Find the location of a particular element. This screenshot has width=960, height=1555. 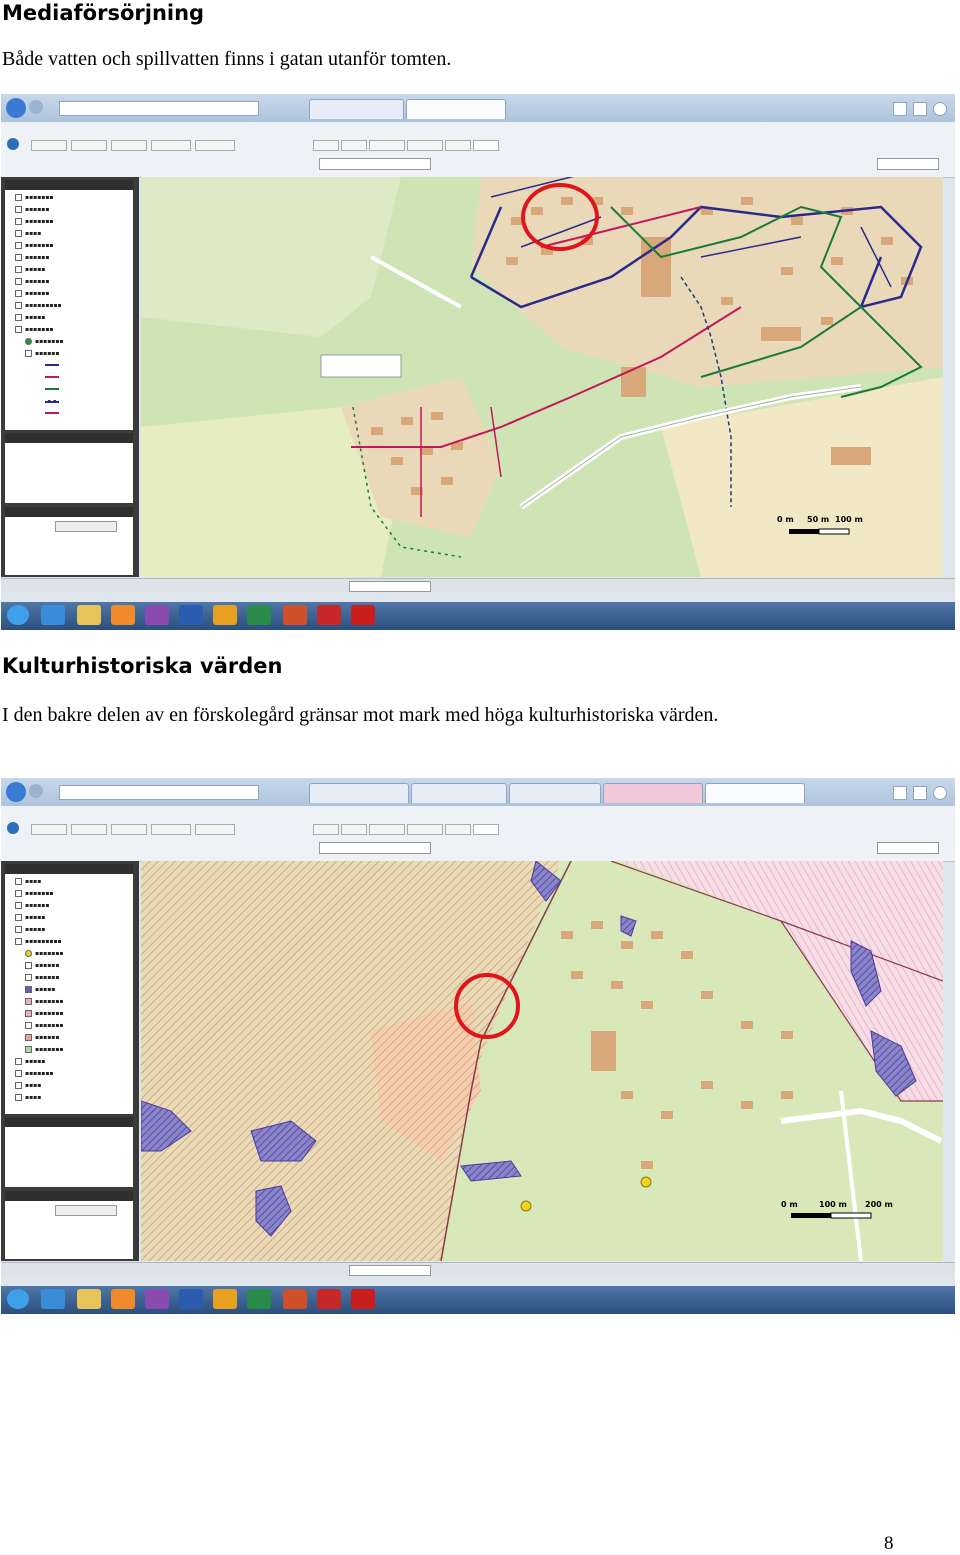

map-select-dropdown is located at coordinates (908, 848).